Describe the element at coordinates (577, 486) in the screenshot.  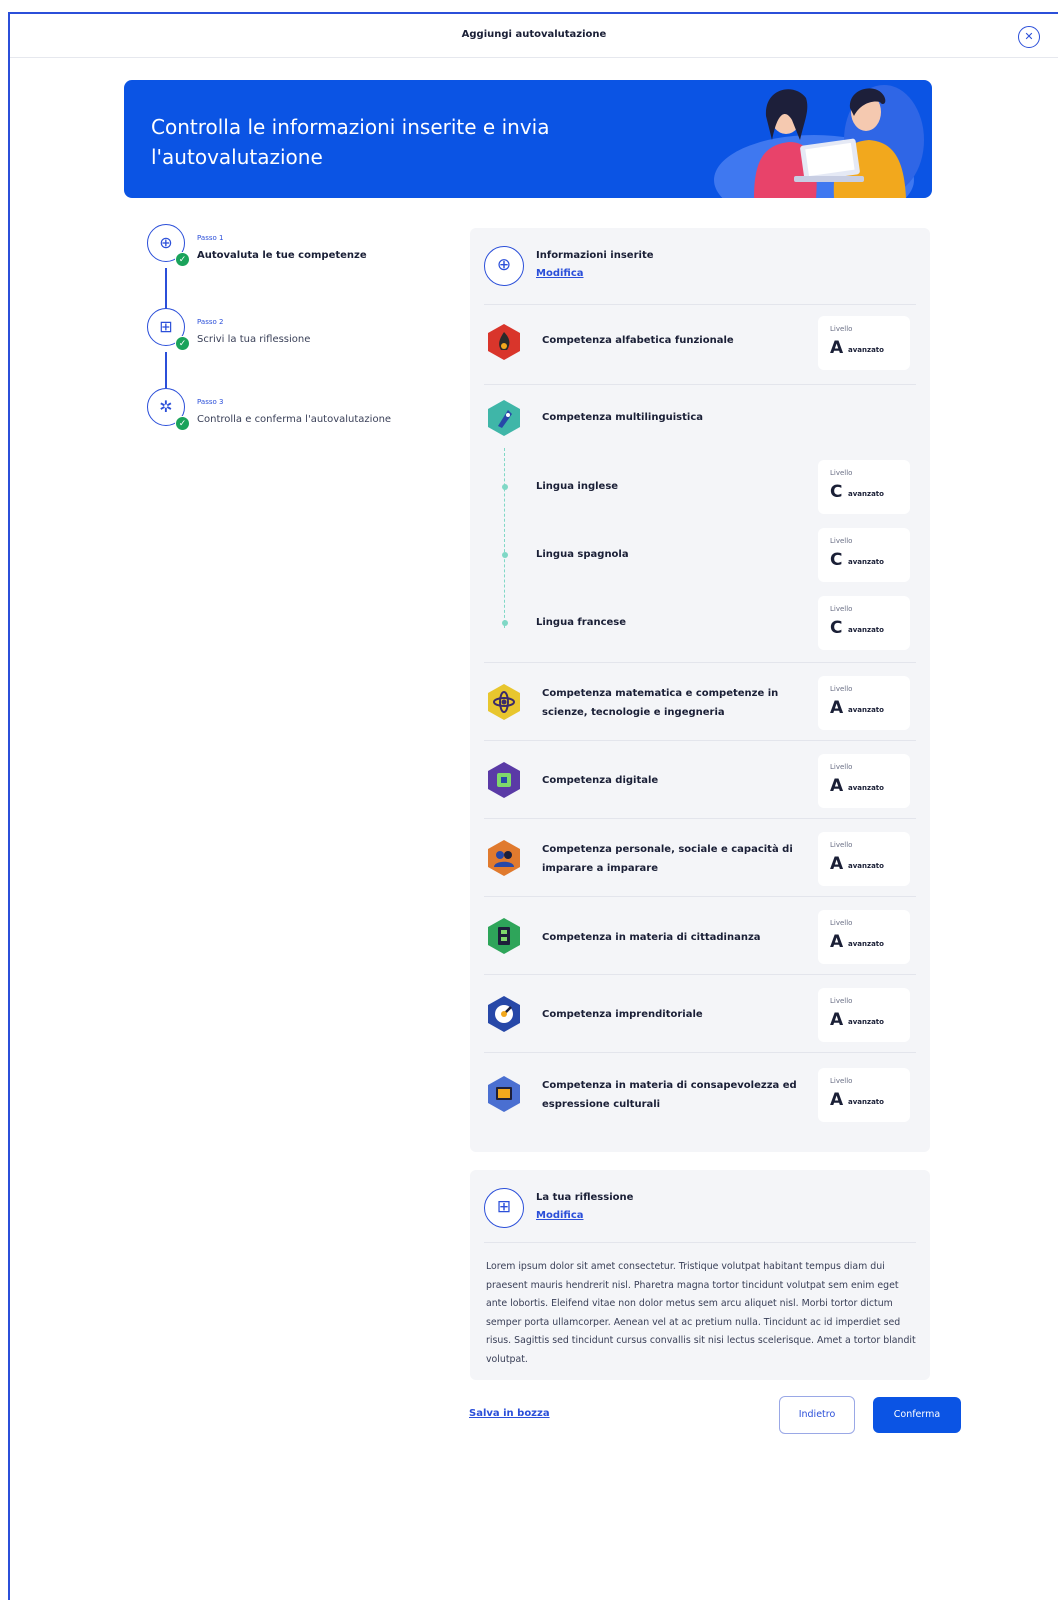
I see `language-name: Lingua inglese` at that location.